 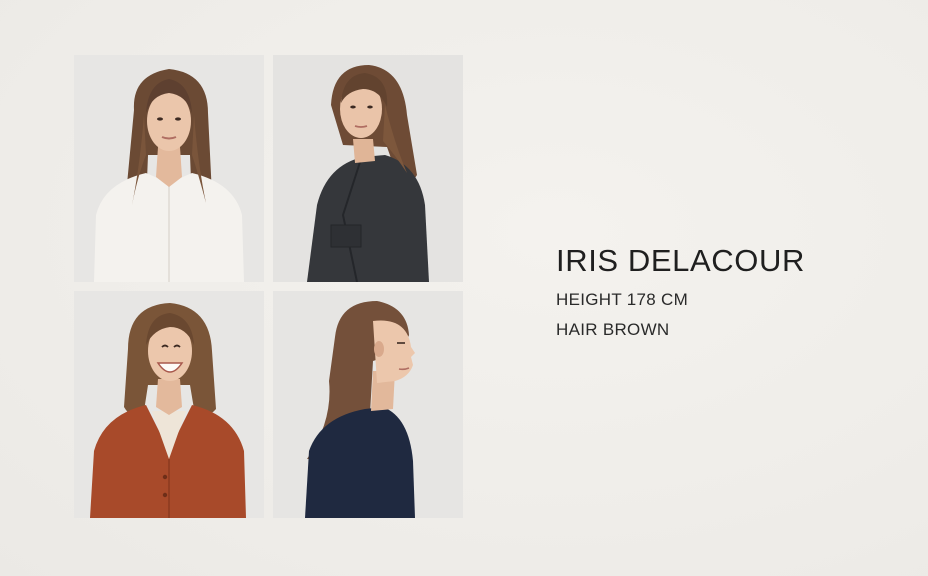 What do you see at coordinates (622, 299) in the screenshot?
I see `height-stat: HEIGHT 178 CM` at bounding box center [622, 299].